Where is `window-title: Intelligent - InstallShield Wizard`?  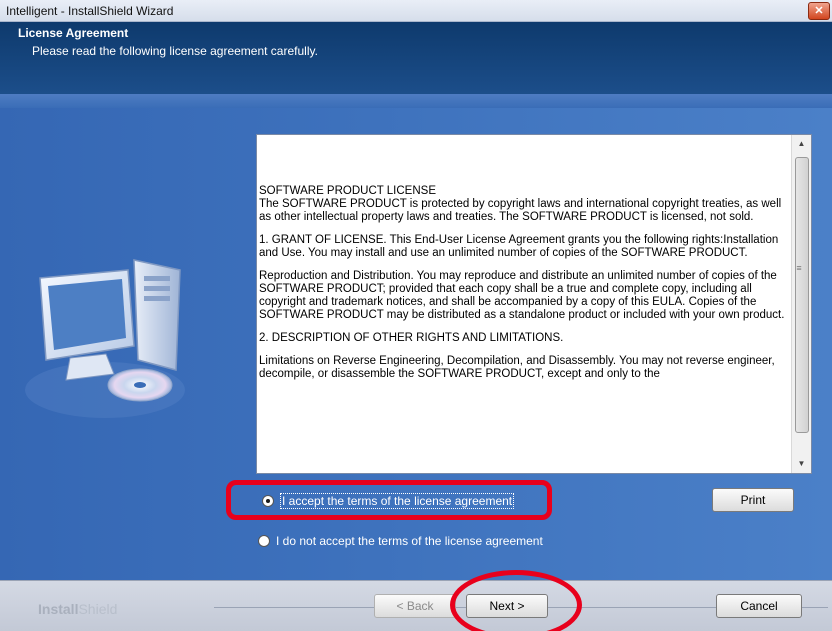 window-title: Intelligent - InstallShield Wizard is located at coordinates (90, 11).